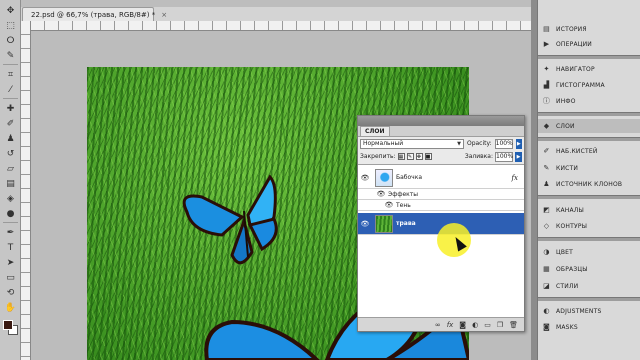  I want to click on hand-tool-icon: ✋, so click(10, 307).